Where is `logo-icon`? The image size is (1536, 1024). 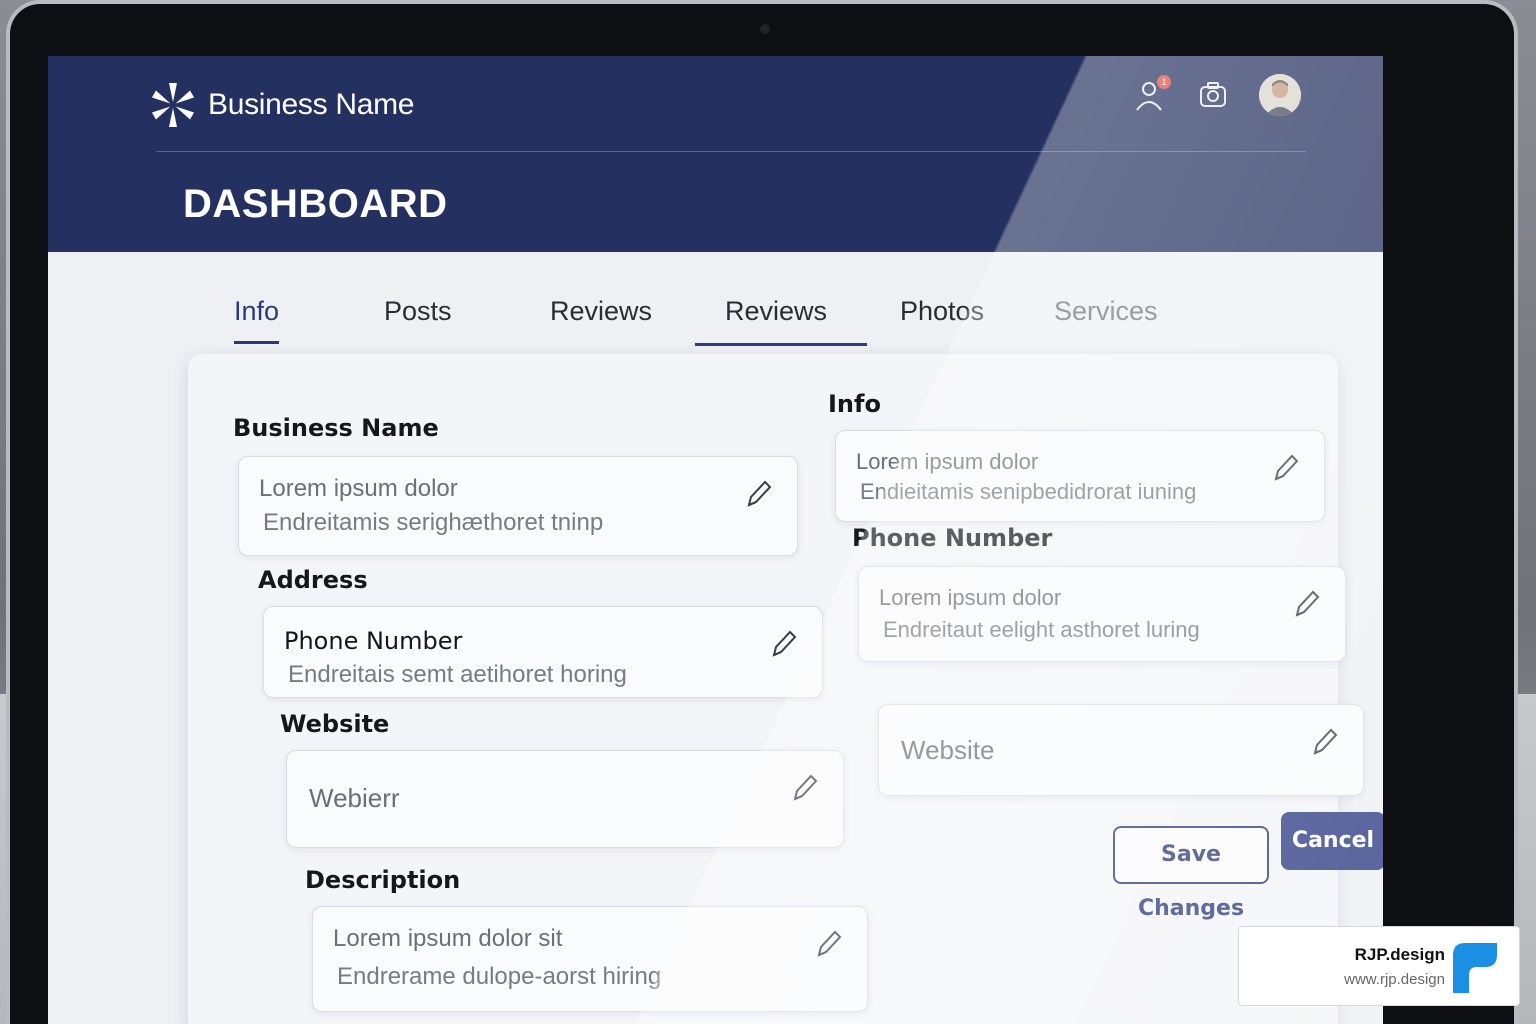
logo-icon is located at coordinates (173, 105).